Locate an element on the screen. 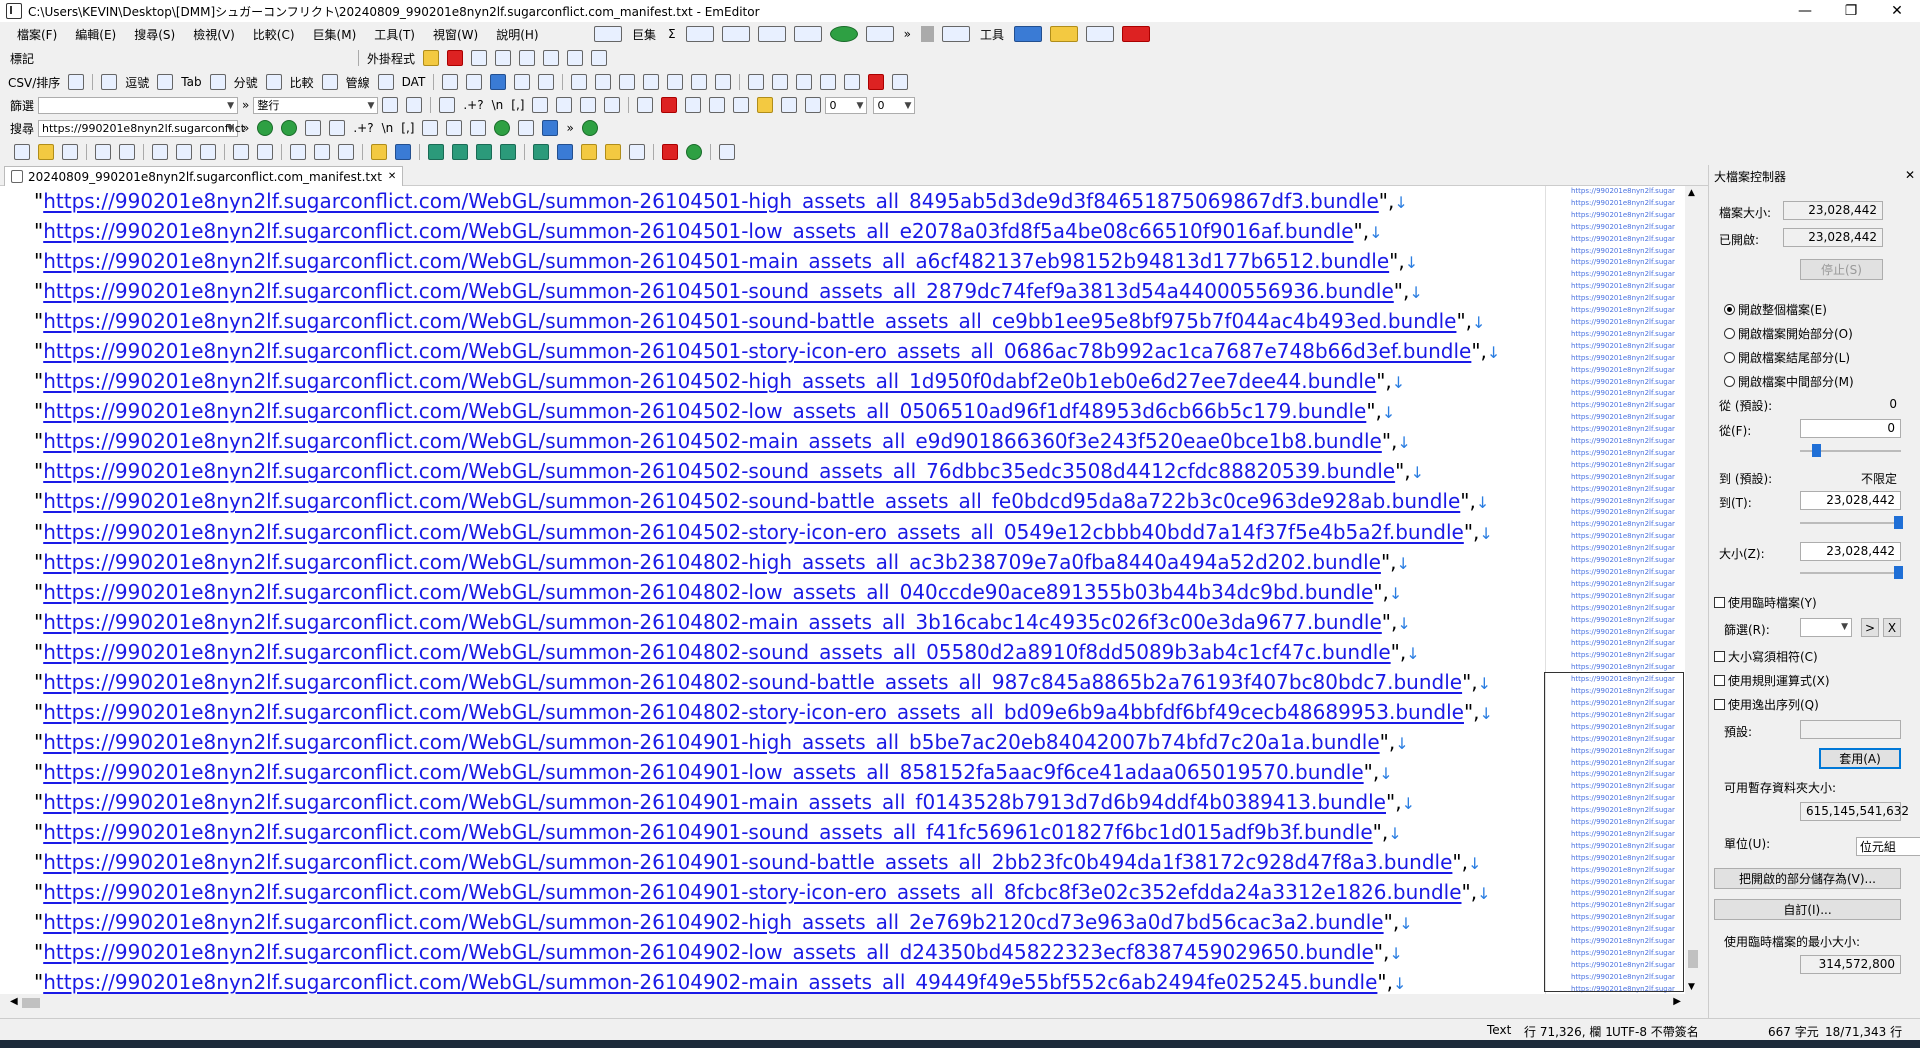 The height and width of the screenshot is (1048, 1920). menu-macros: 巨集(M) is located at coordinates (335, 34).